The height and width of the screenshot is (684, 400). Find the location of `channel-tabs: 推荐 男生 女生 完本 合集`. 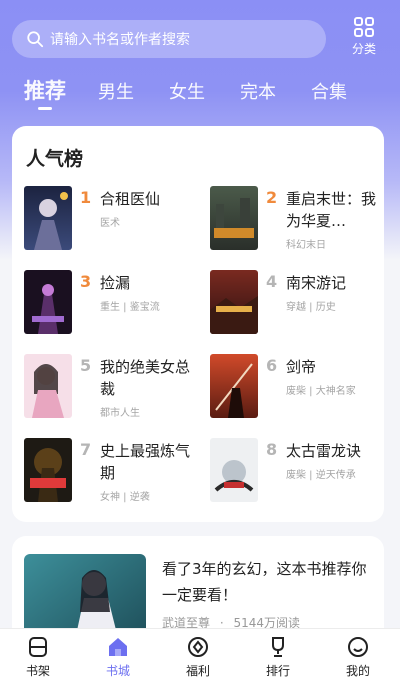

channel-tabs: 推荐 男生 女生 完本 合集 is located at coordinates (200, 94).